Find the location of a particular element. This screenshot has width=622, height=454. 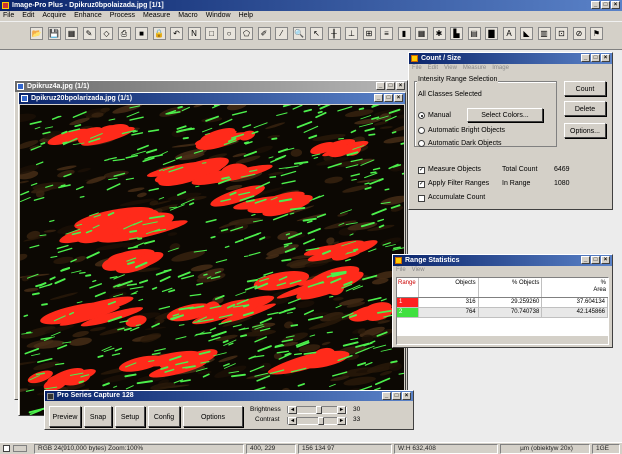

analysis-icon: A is located at coordinates (509, 33).